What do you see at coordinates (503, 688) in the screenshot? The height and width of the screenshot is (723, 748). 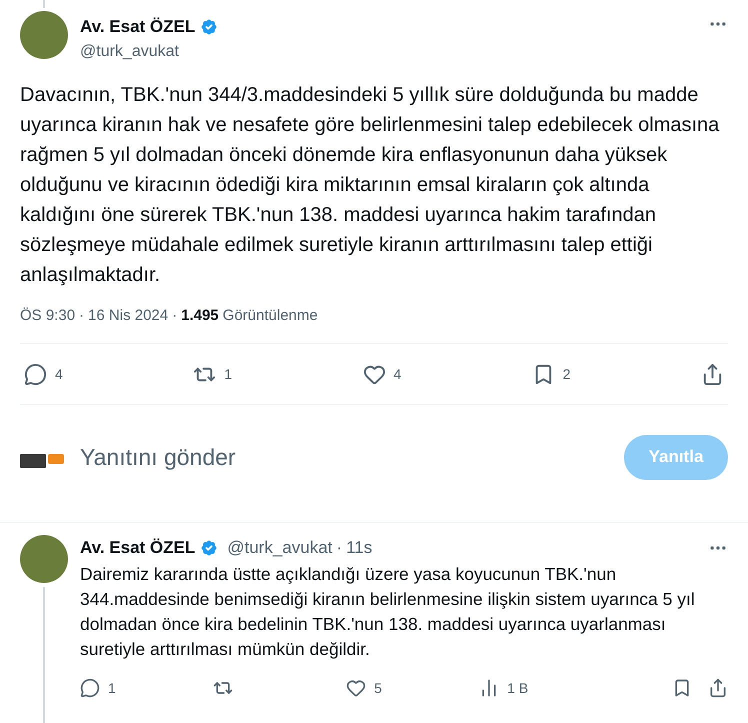 I see `views-button: 1 B` at bounding box center [503, 688].